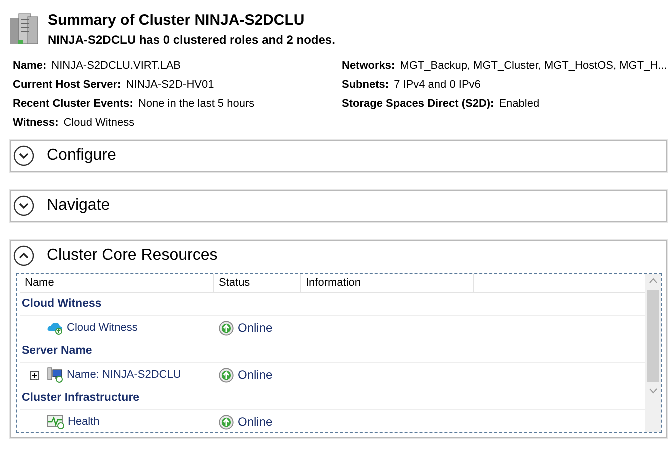  What do you see at coordinates (36, 122) in the screenshot?
I see `detail-label: Witness:` at bounding box center [36, 122].